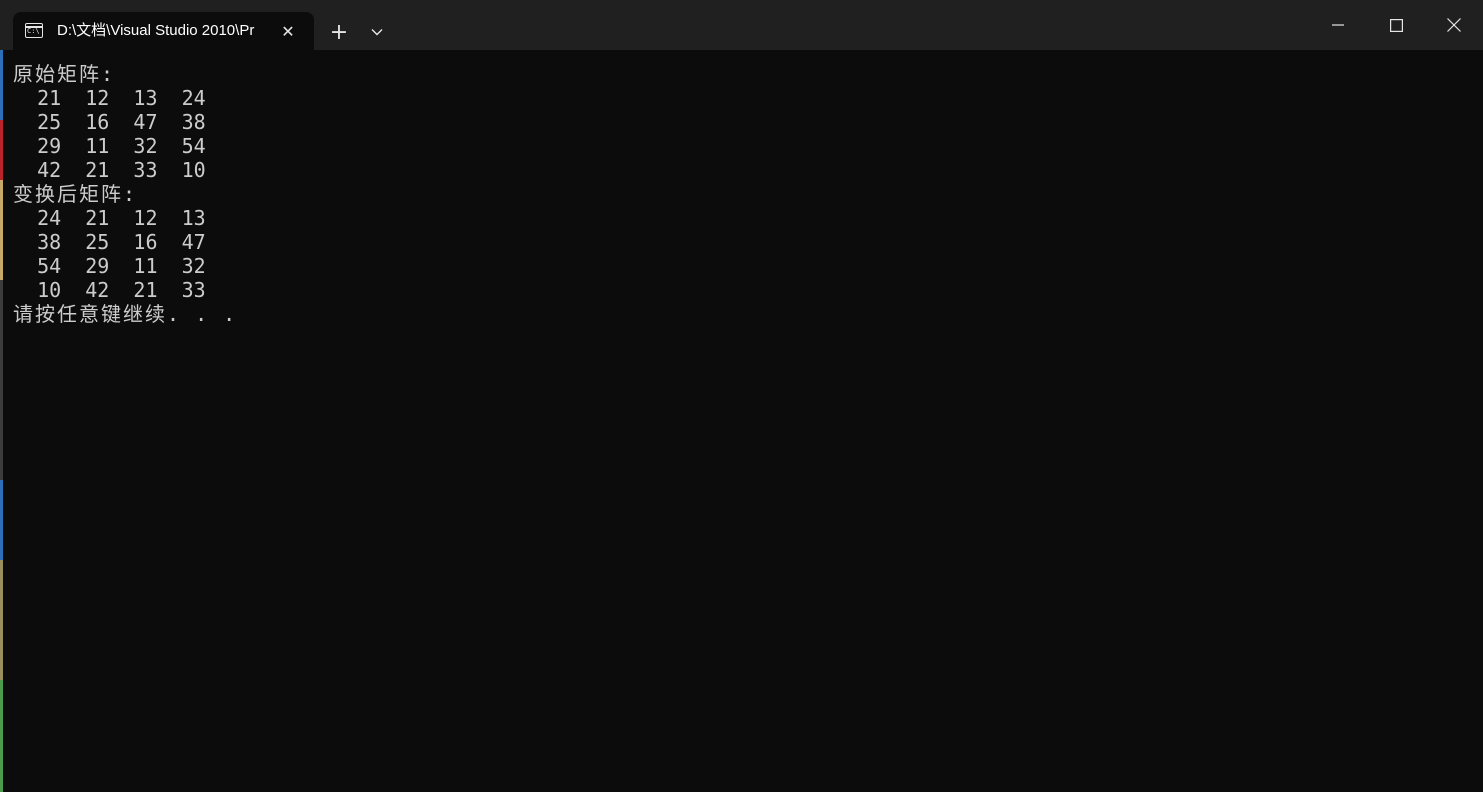  I want to click on new-tab-button: +, so click(339, 32).